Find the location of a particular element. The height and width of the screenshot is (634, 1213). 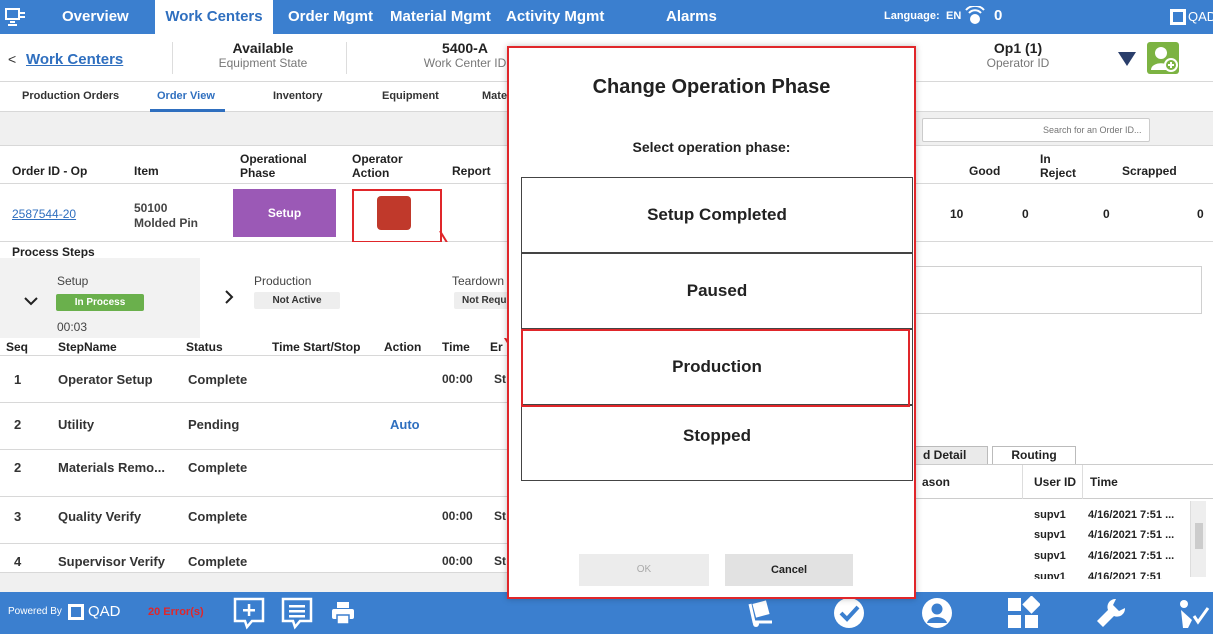

step-row: 1 Operator Setup Complete 00:00 St is located at coordinates (255, 379).